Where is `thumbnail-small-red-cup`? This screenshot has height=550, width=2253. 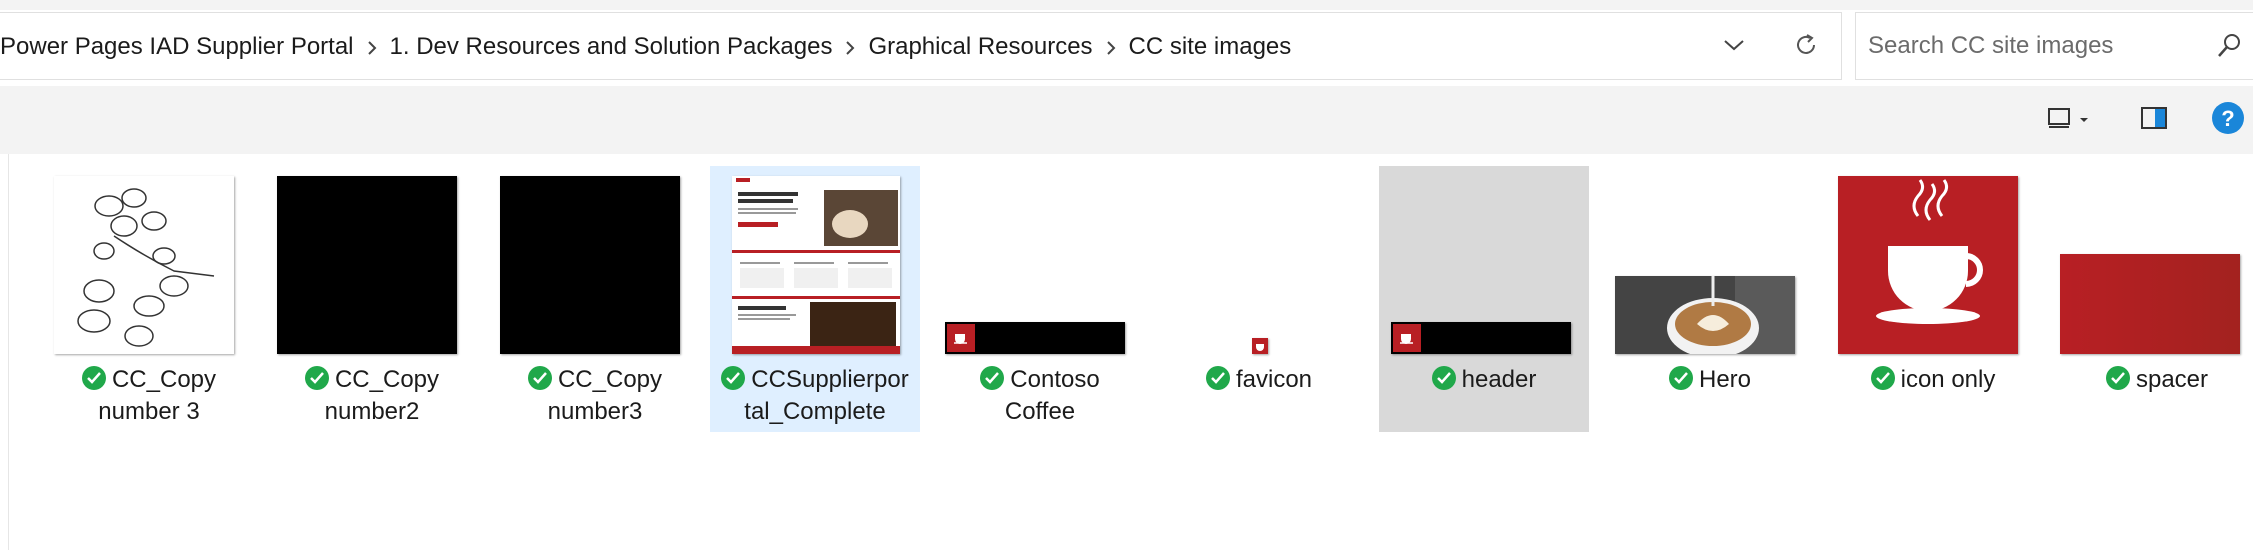
thumbnail-small-red-cup is located at coordinates (1260, 346).